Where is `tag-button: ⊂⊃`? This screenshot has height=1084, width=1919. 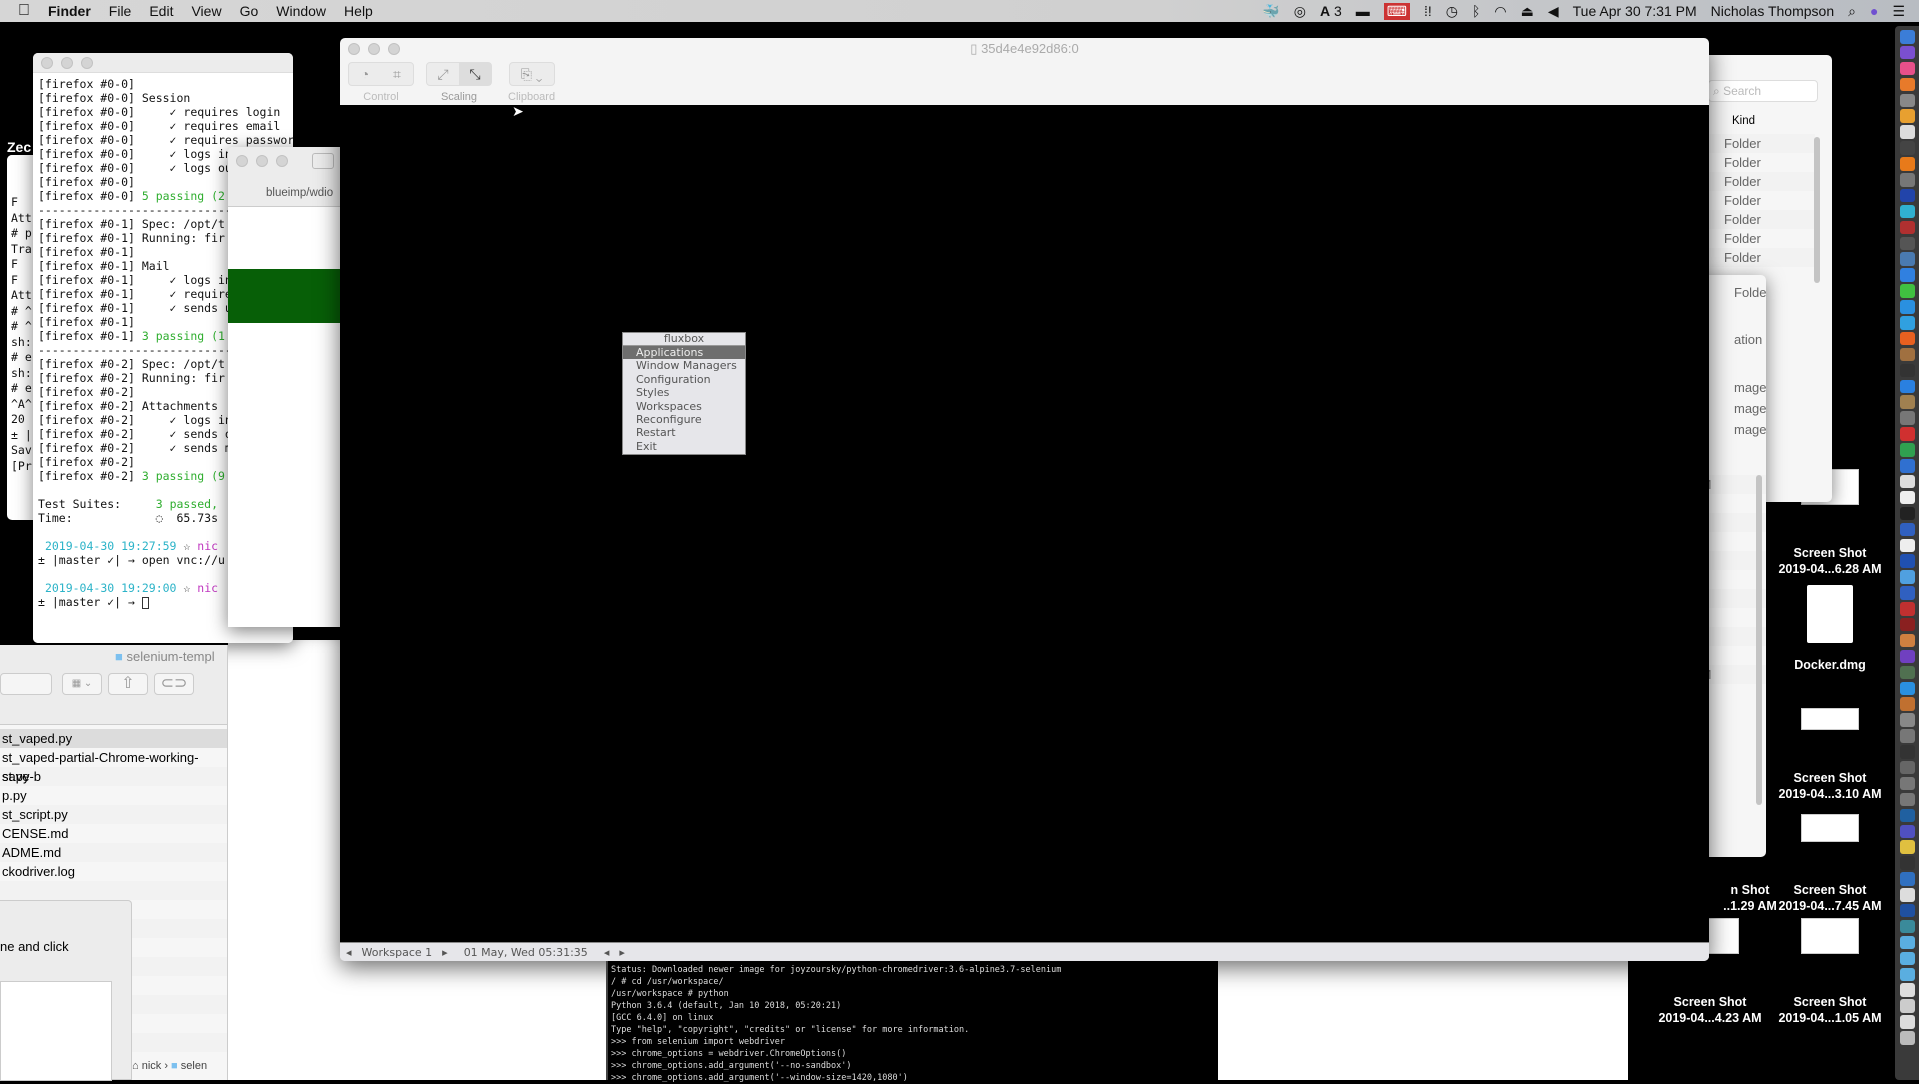 tag-button: ⊂⊃ is located at coordinates (174, 684).